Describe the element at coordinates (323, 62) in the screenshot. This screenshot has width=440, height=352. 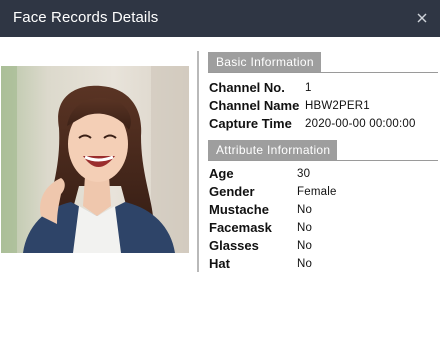
I see `basic-info-header: Basic Information` at that location.